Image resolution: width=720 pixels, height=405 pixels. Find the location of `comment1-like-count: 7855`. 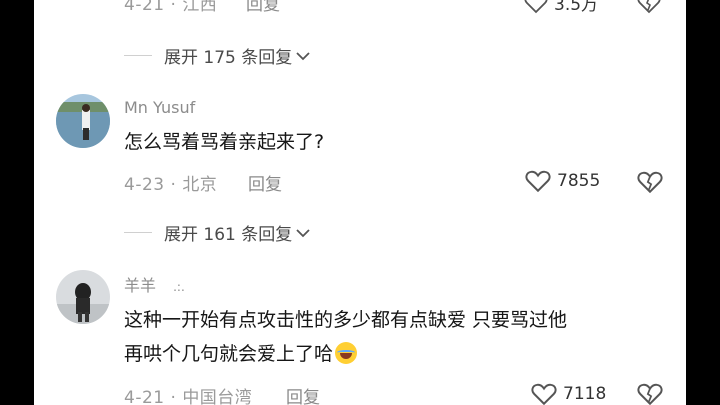

comment1-like-count: 7855 is located at coordinates (579, 181).